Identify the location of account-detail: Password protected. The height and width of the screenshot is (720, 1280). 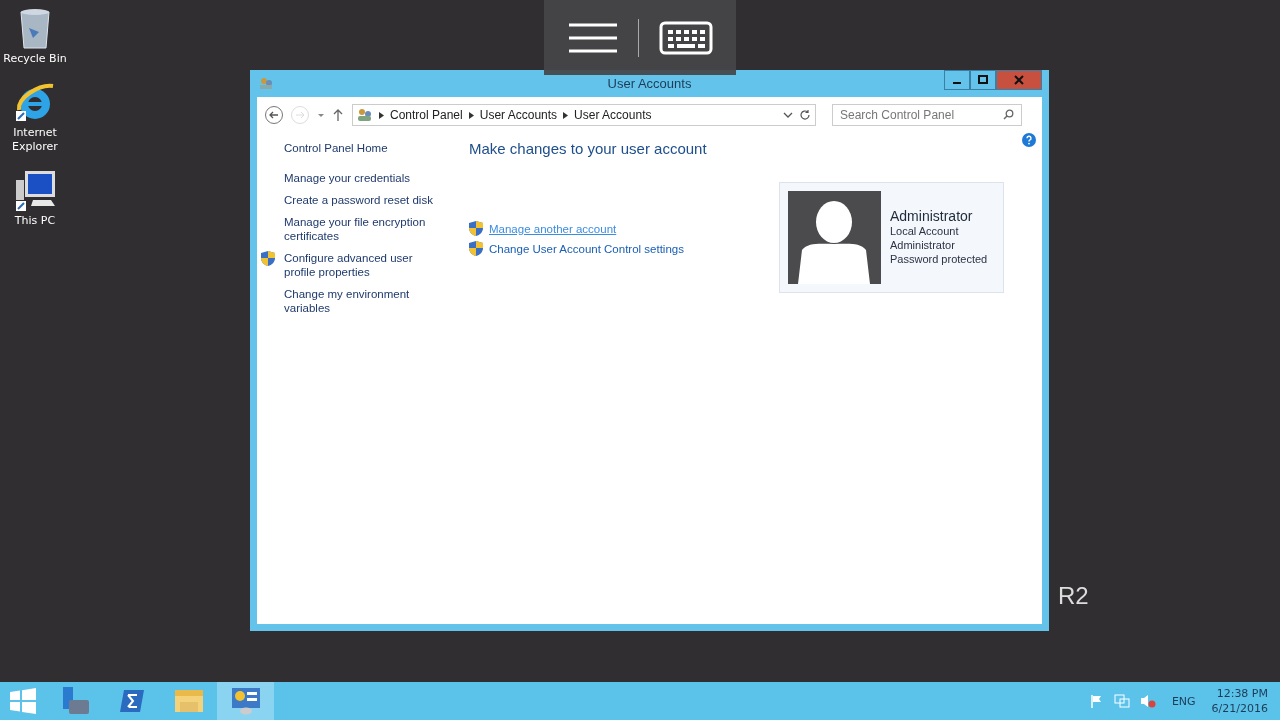
(939, 259).